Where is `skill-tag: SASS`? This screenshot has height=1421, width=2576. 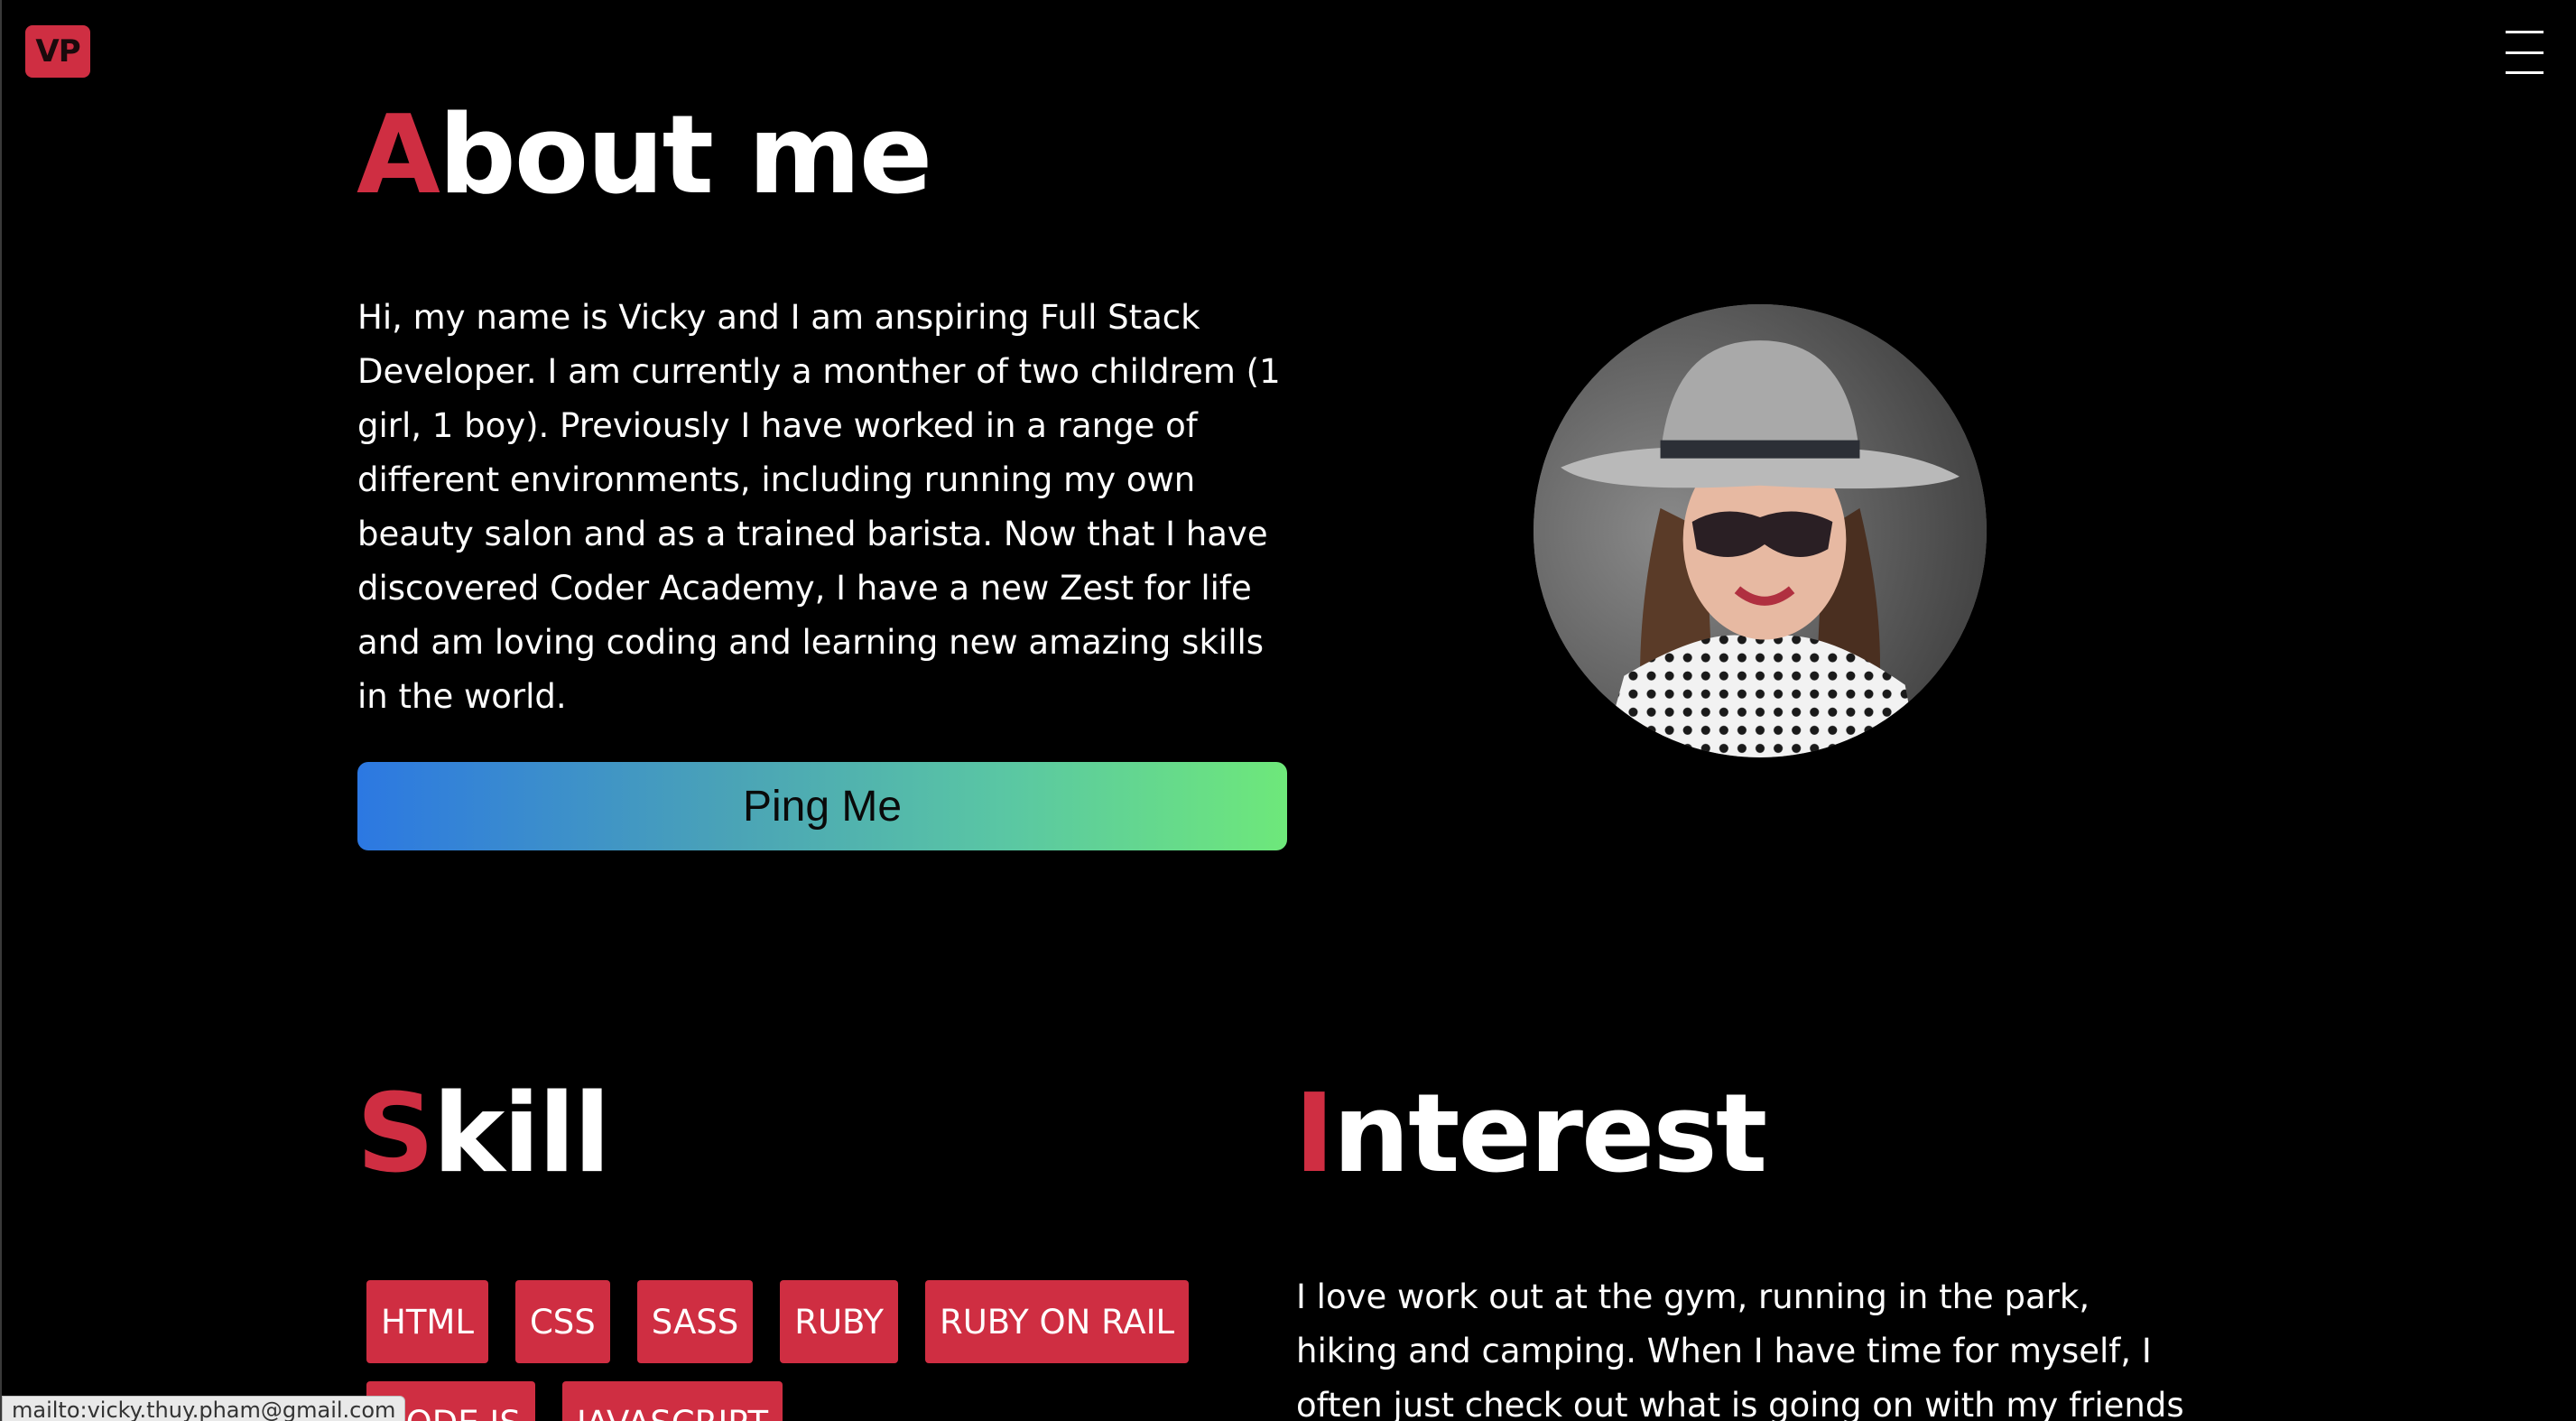
skill-tag: SASS is located at coordinates (695, 1321).